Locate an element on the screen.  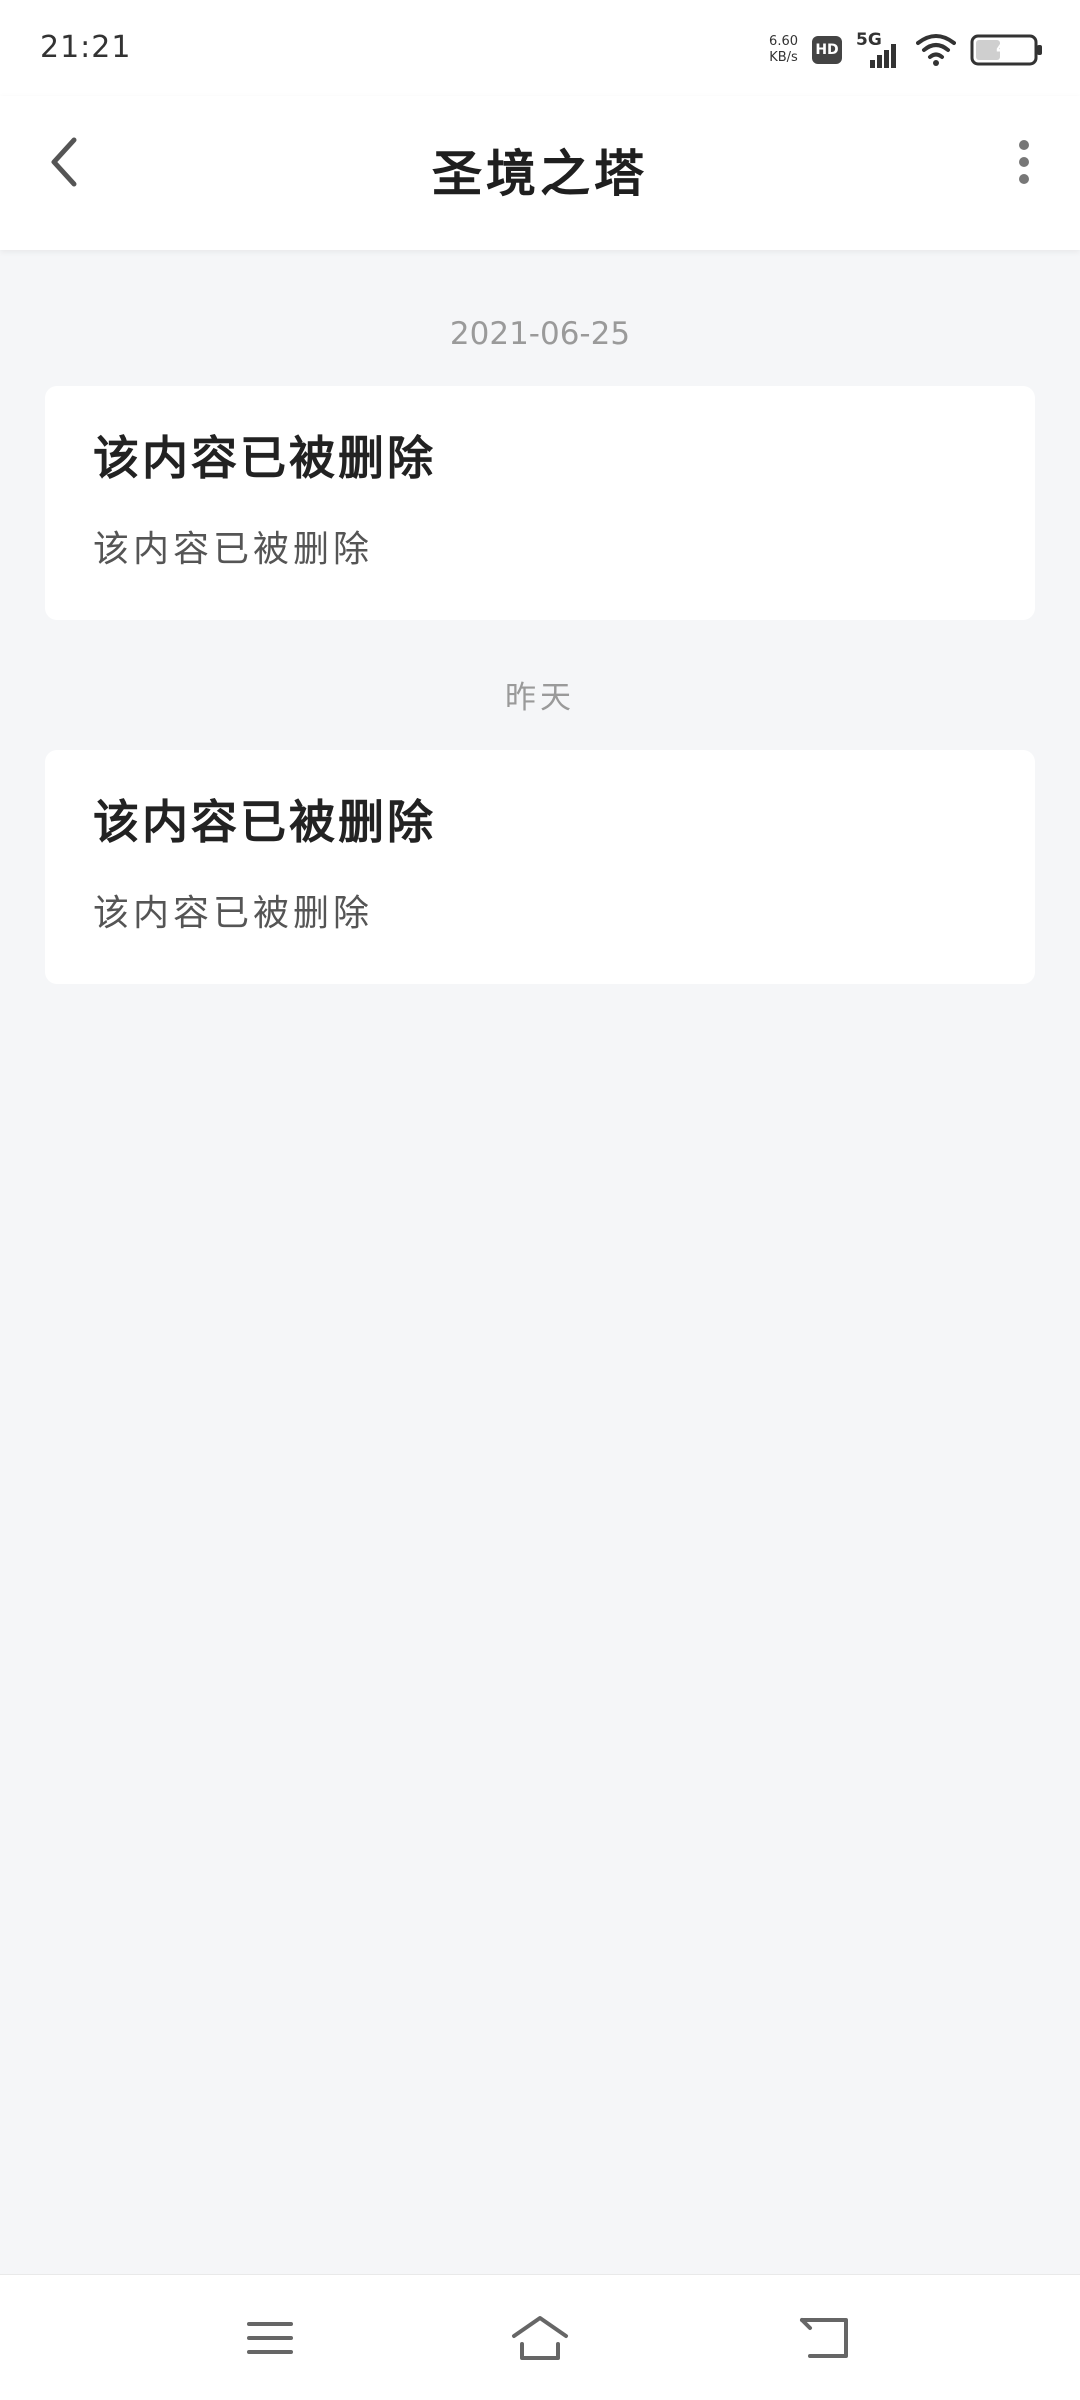
nav-back-button is located at coordinates (825, 2338).